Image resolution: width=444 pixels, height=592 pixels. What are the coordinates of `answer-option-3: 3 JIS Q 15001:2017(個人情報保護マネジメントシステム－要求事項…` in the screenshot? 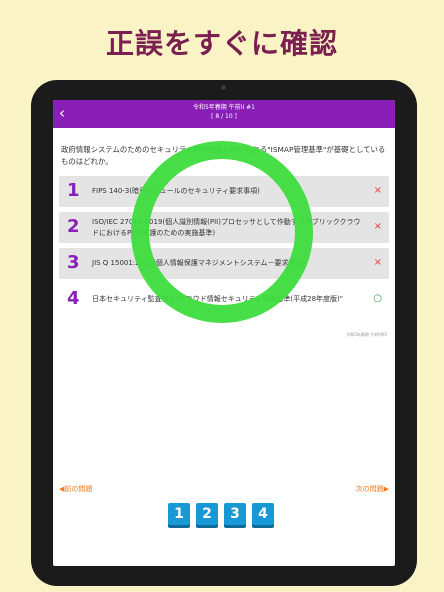 It's located at (224, 263).